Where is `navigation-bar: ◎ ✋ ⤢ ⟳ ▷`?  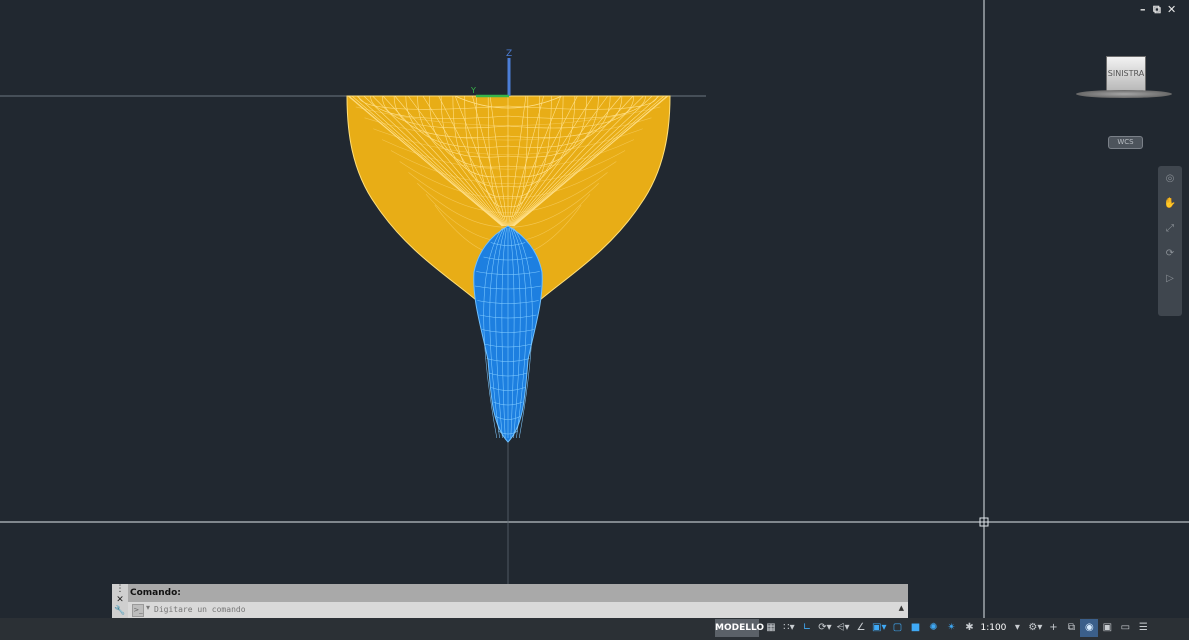 navigation-bar: ◎ ✋ ⤢ ⟳ ▷ is located at coordinates (1170, 241).